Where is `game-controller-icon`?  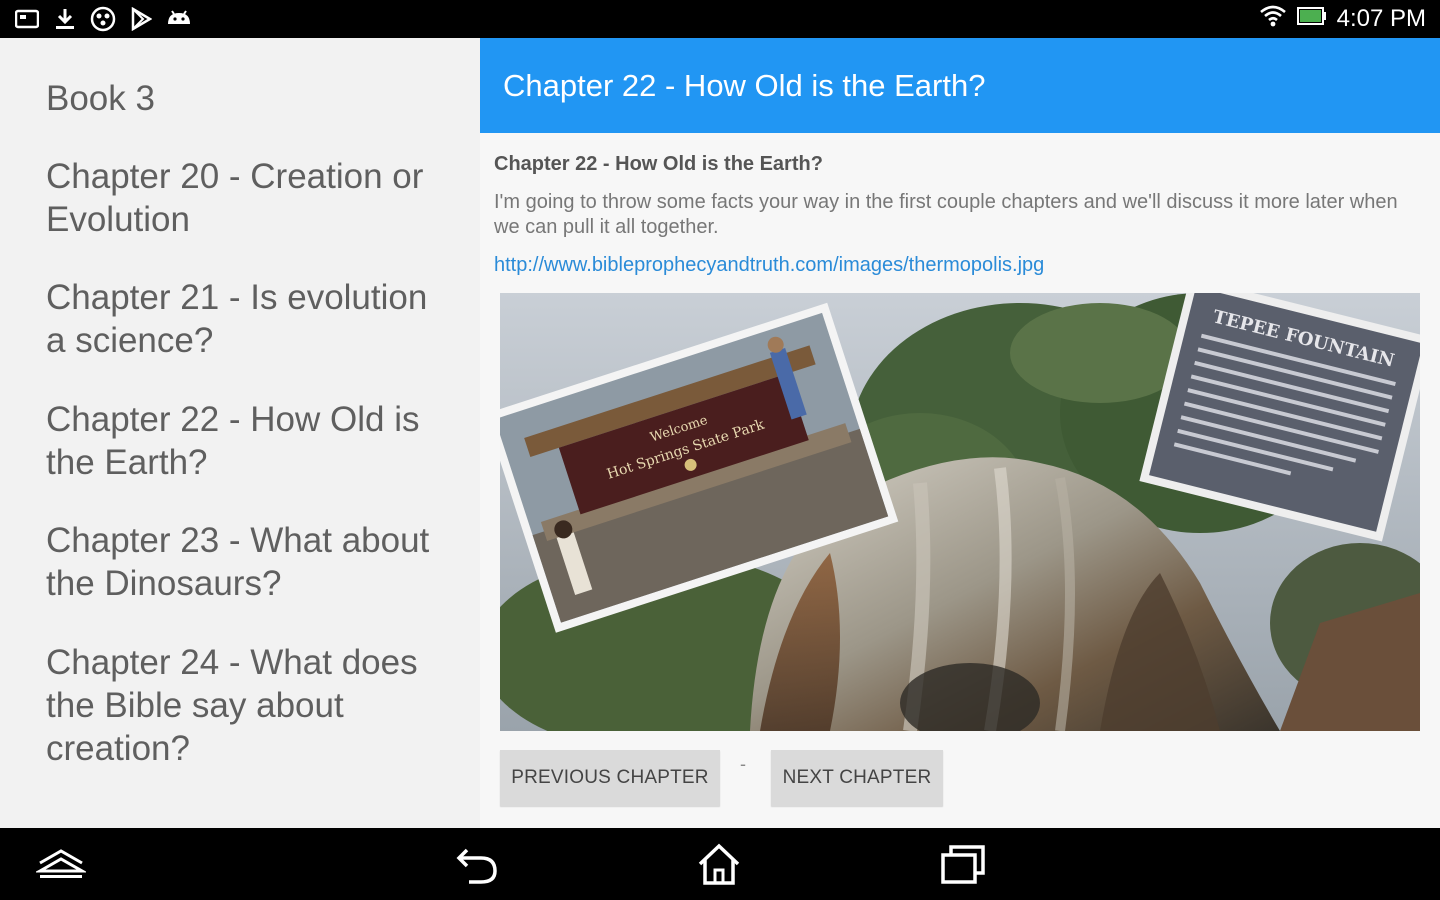
game-controller-icon is located at coordinates (103, 19).